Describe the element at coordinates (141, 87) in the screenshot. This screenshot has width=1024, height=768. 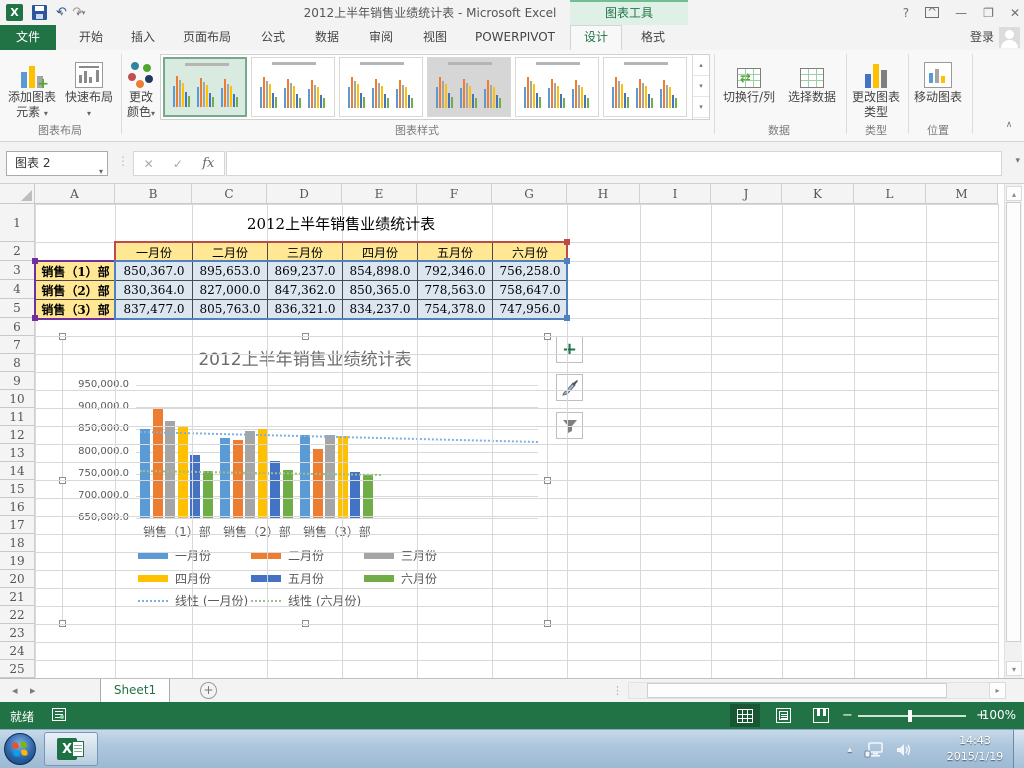
I see `change-colors-button: 更改颜色▾` at that location.